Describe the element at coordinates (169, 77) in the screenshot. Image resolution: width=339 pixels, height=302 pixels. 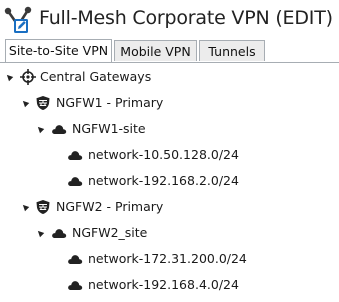
I see `tree-node-central-gateways: Central Gateways` at that location.